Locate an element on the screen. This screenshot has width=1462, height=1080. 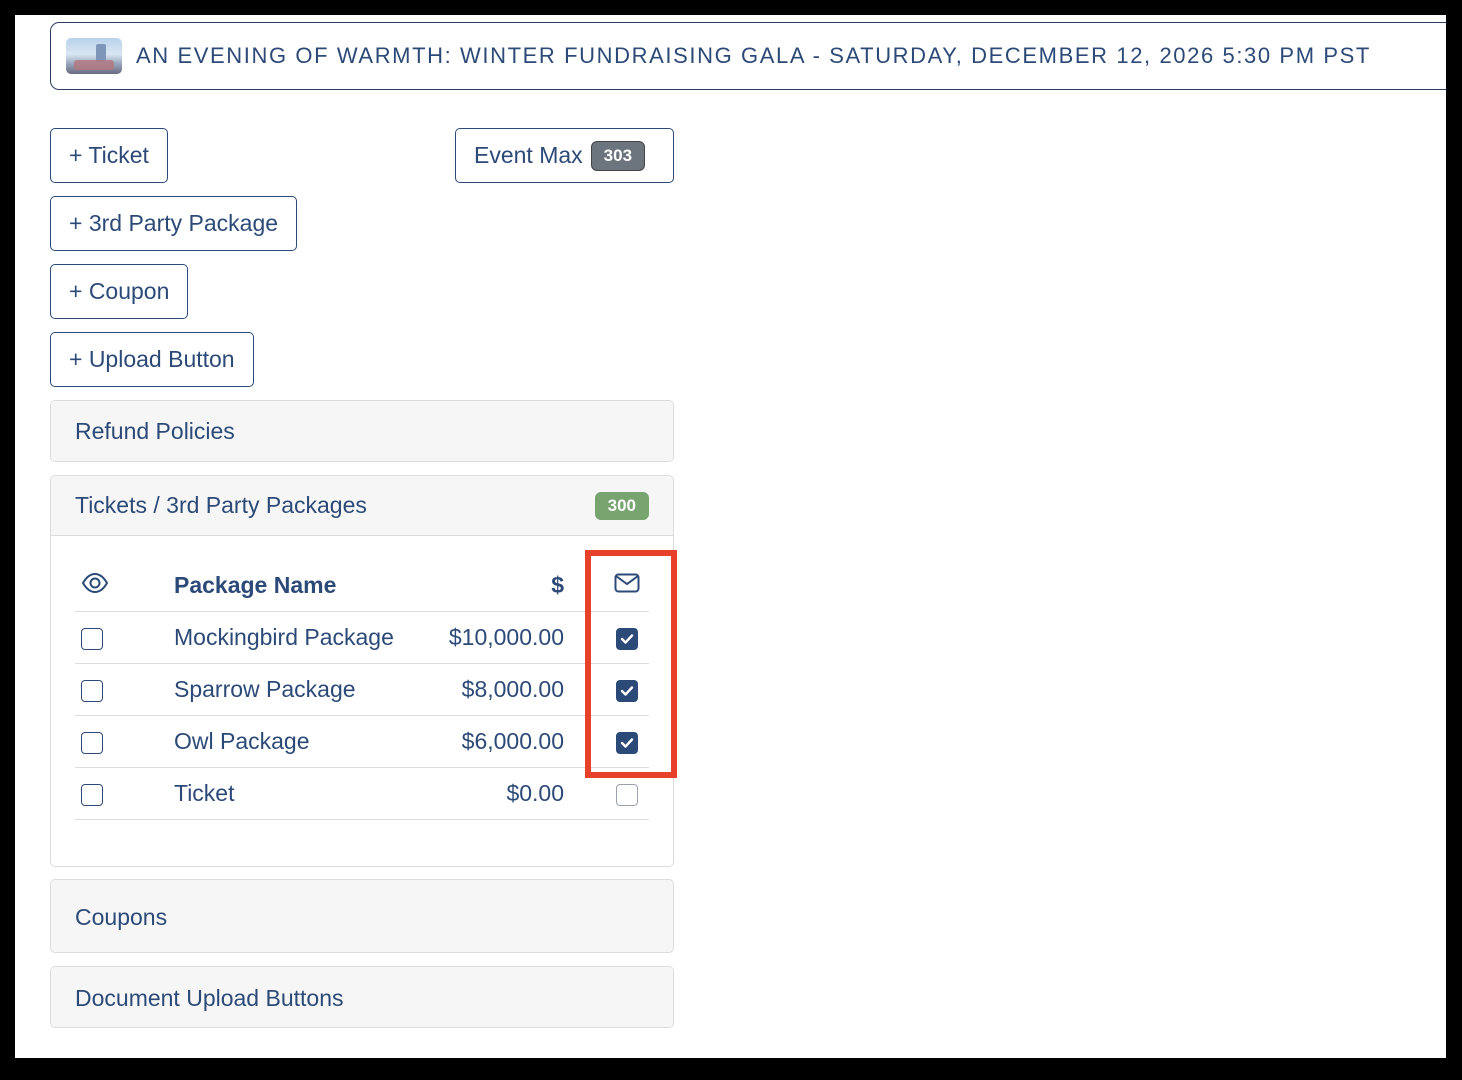
table-row: Ticket $0.00 is located at coordinates (362, 793).